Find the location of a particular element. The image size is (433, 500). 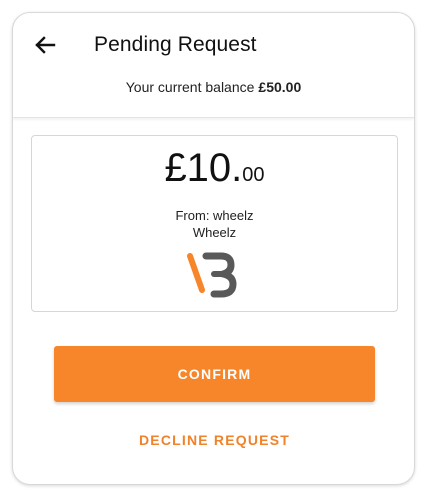

balance-value: £50.00 is located at coordinates (280, 87).